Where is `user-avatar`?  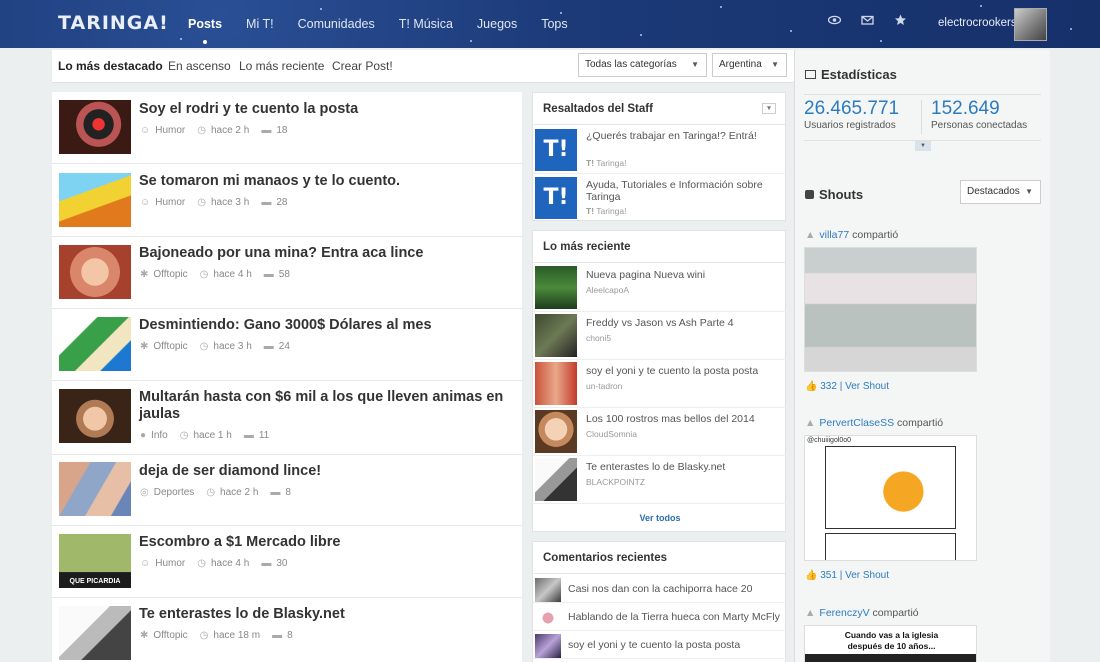 user-avatar is located at coordinates (1030, 24).